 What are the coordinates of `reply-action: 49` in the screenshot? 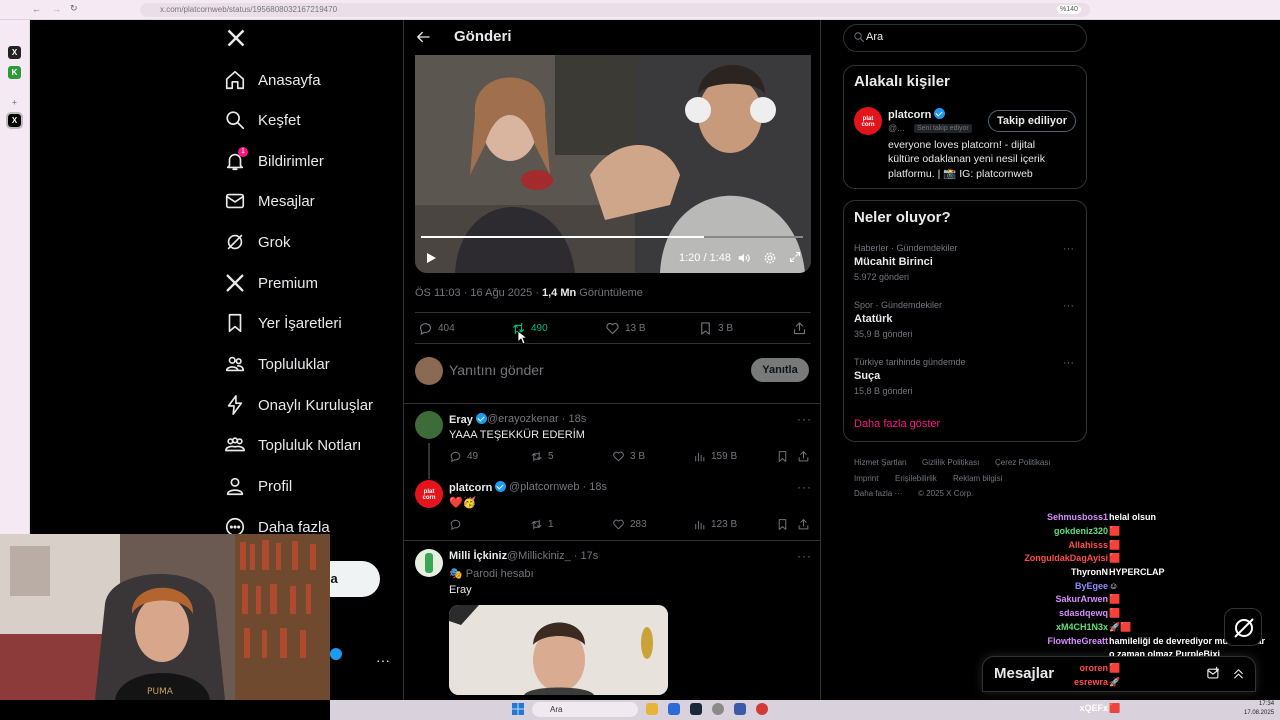 It's located at (463, 456).